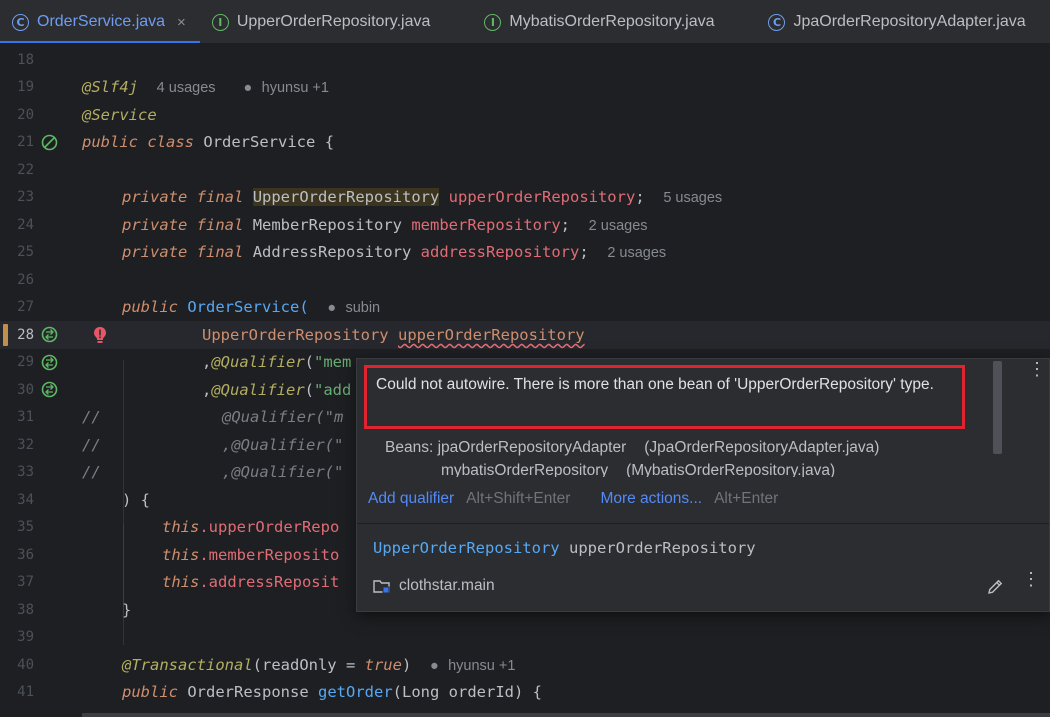 The image size is (1050, 717). What do you see at coordinates (25, 692) in the screenshot?
I see `line-number: 41` at bounding box center [25, 692].